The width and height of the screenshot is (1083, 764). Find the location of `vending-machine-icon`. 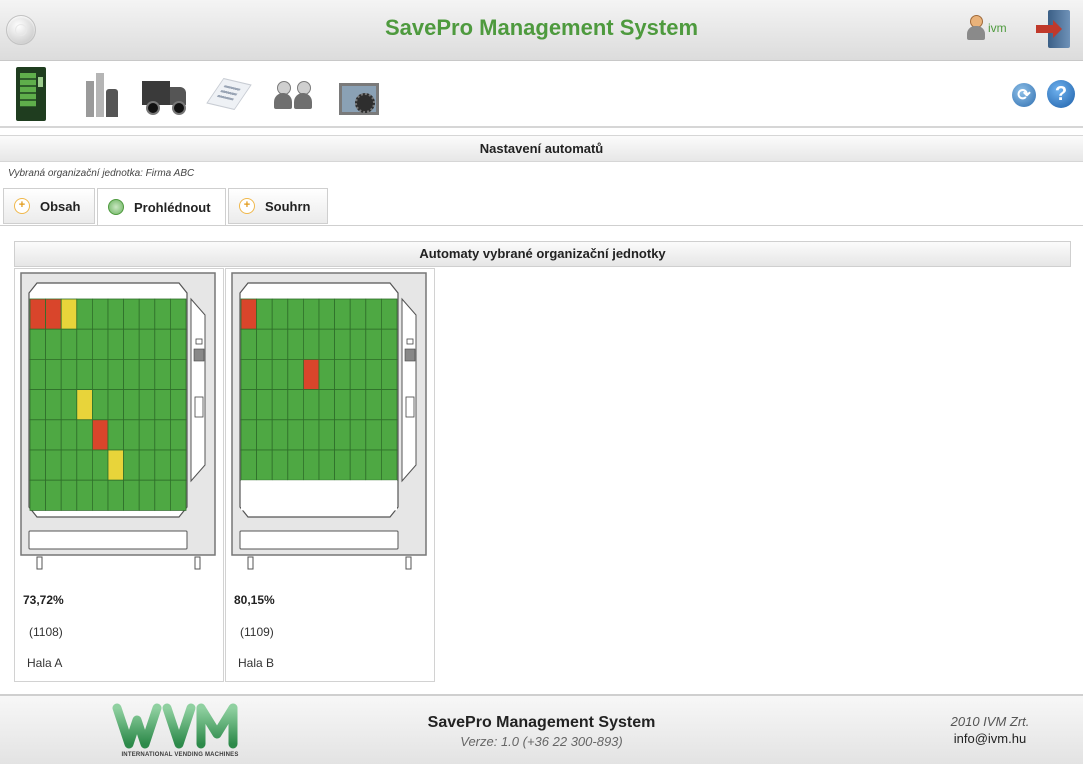

vending-machine-icon is located at coordinates (32, 94).